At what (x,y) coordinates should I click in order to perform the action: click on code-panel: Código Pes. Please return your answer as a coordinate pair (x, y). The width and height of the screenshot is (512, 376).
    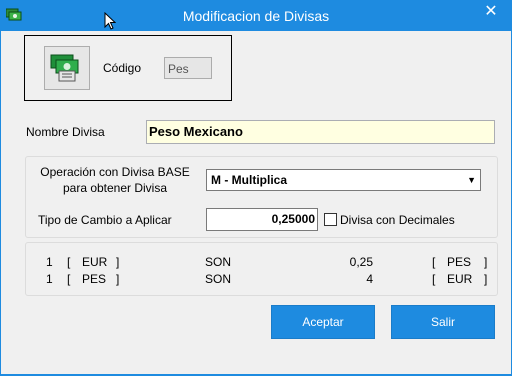
    Looking at the image, I should click on (128, 68).